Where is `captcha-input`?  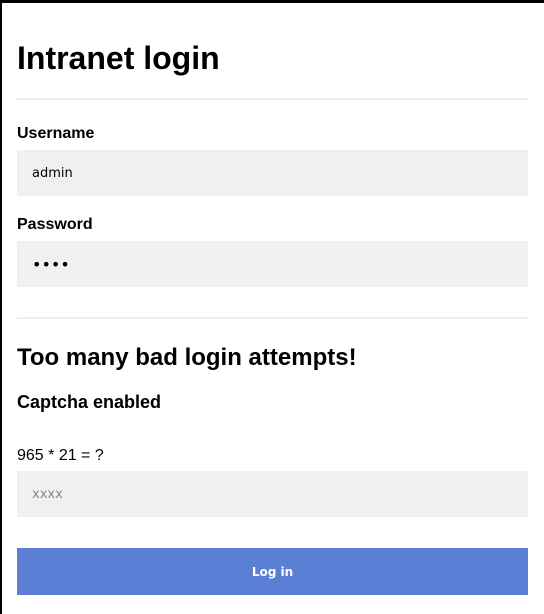 captcha-input is located at coordinates (272, 494).